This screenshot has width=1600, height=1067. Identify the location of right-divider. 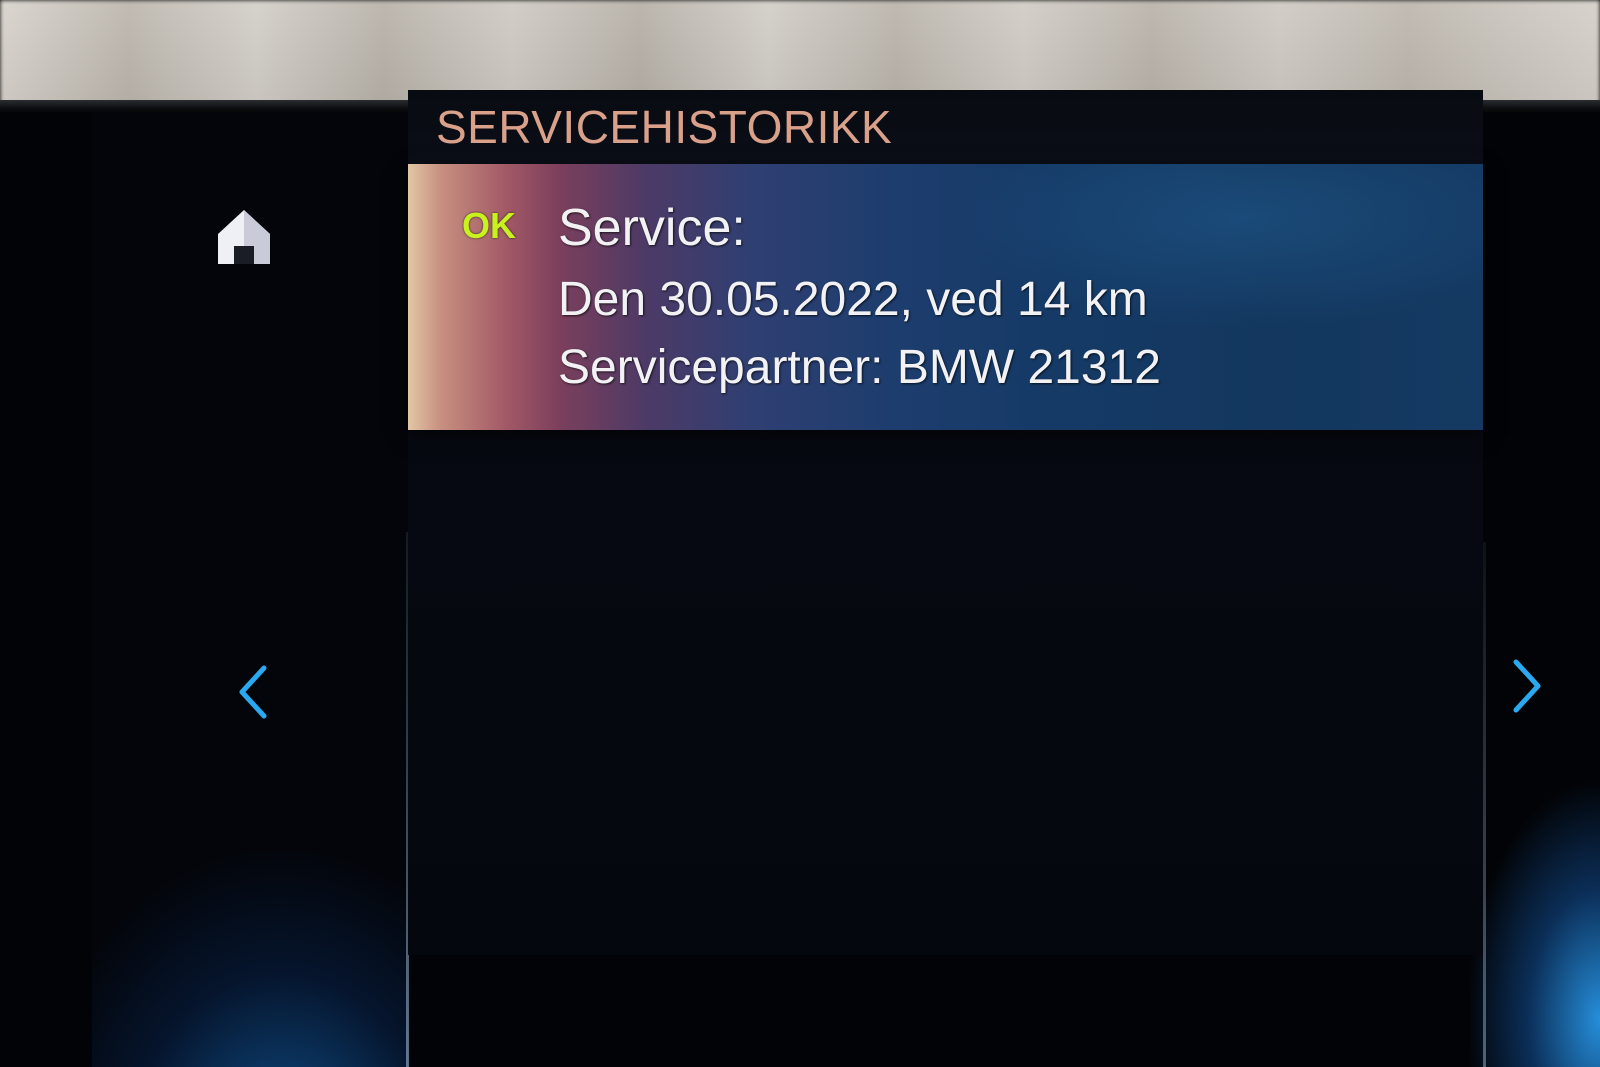
(1484, 804).